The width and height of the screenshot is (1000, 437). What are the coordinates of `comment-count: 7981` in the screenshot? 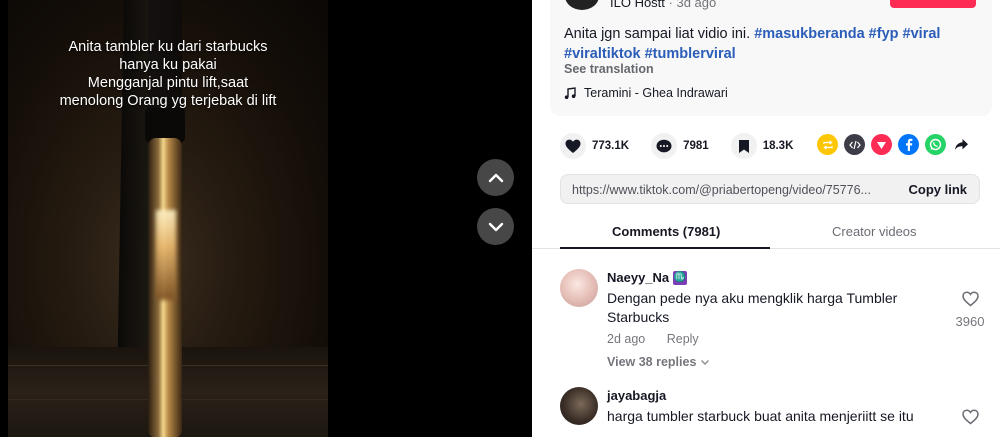 It's located at (696, 146).